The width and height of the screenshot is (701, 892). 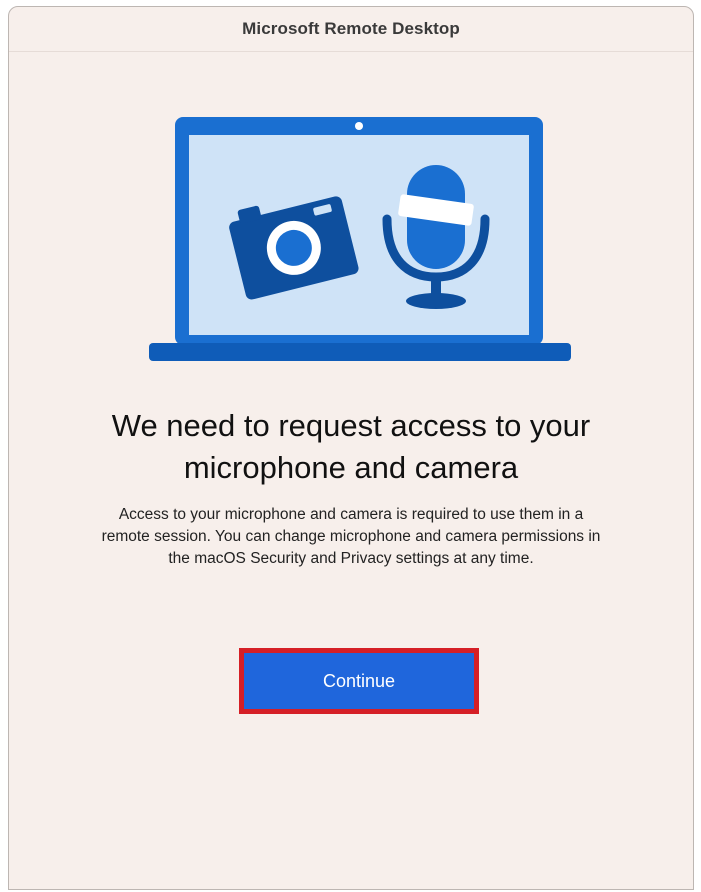 I want to click on continue-button: Continue, so click(x=359, y=681).